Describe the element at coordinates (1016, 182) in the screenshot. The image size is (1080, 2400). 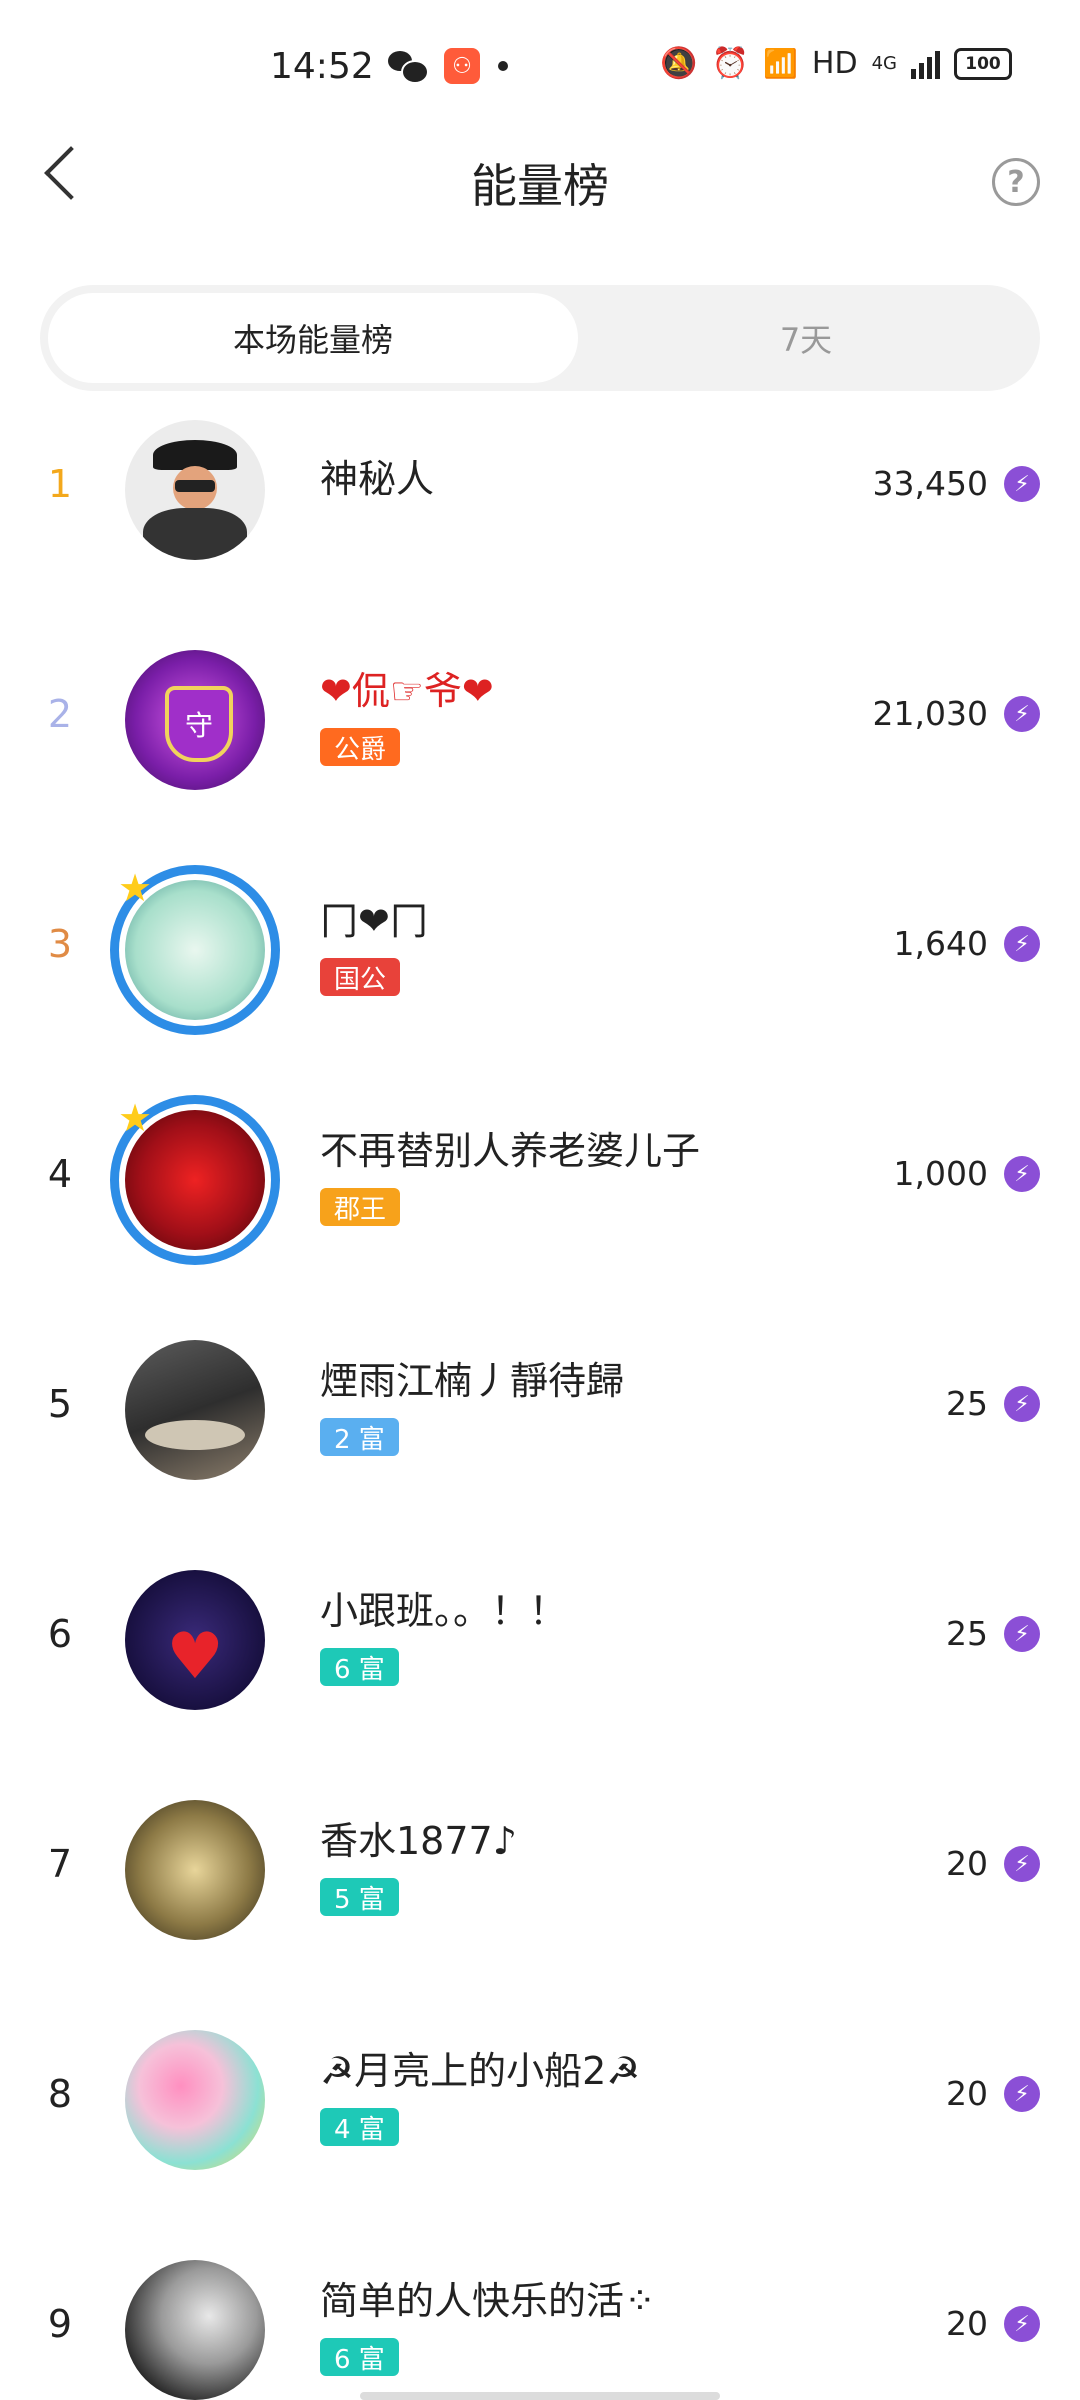
I see `help-icon: ?` at that location.